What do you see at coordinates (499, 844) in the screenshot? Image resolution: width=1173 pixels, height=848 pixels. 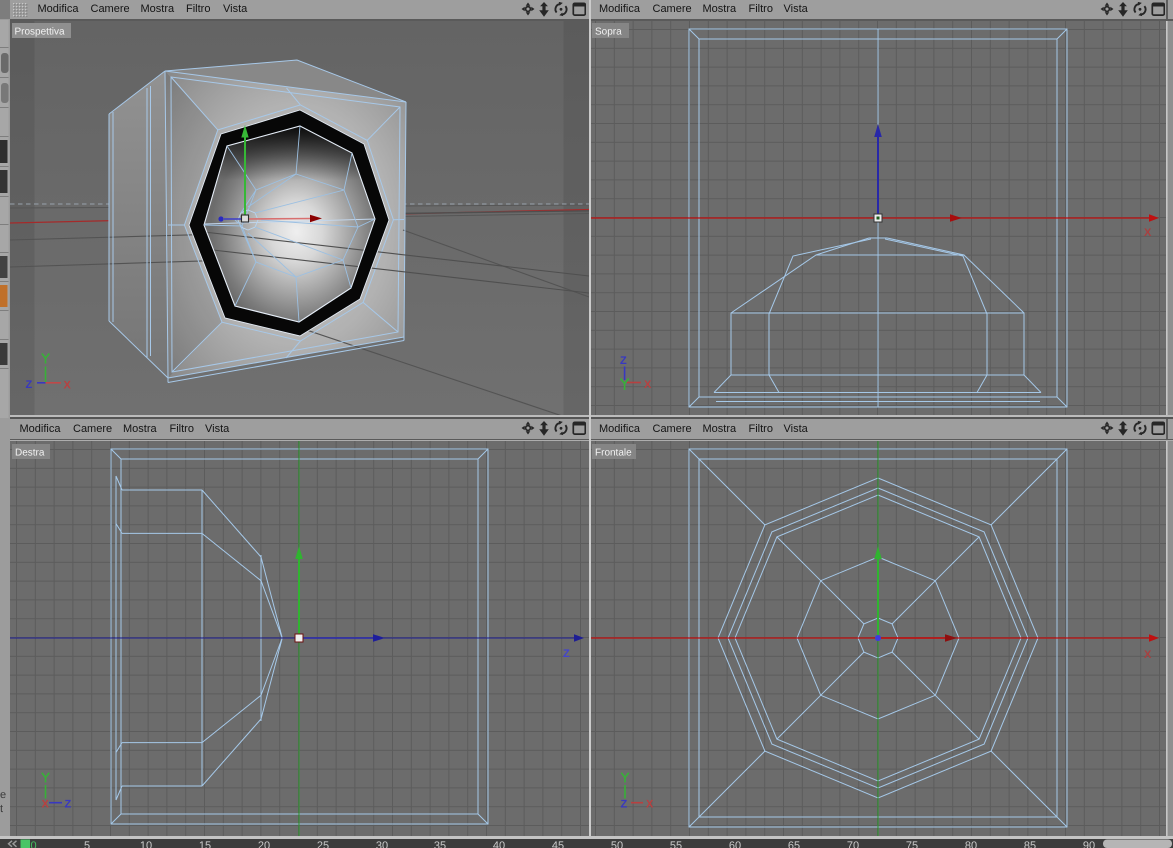 I see `svg-text: 40` at bounding box center [499, 844].